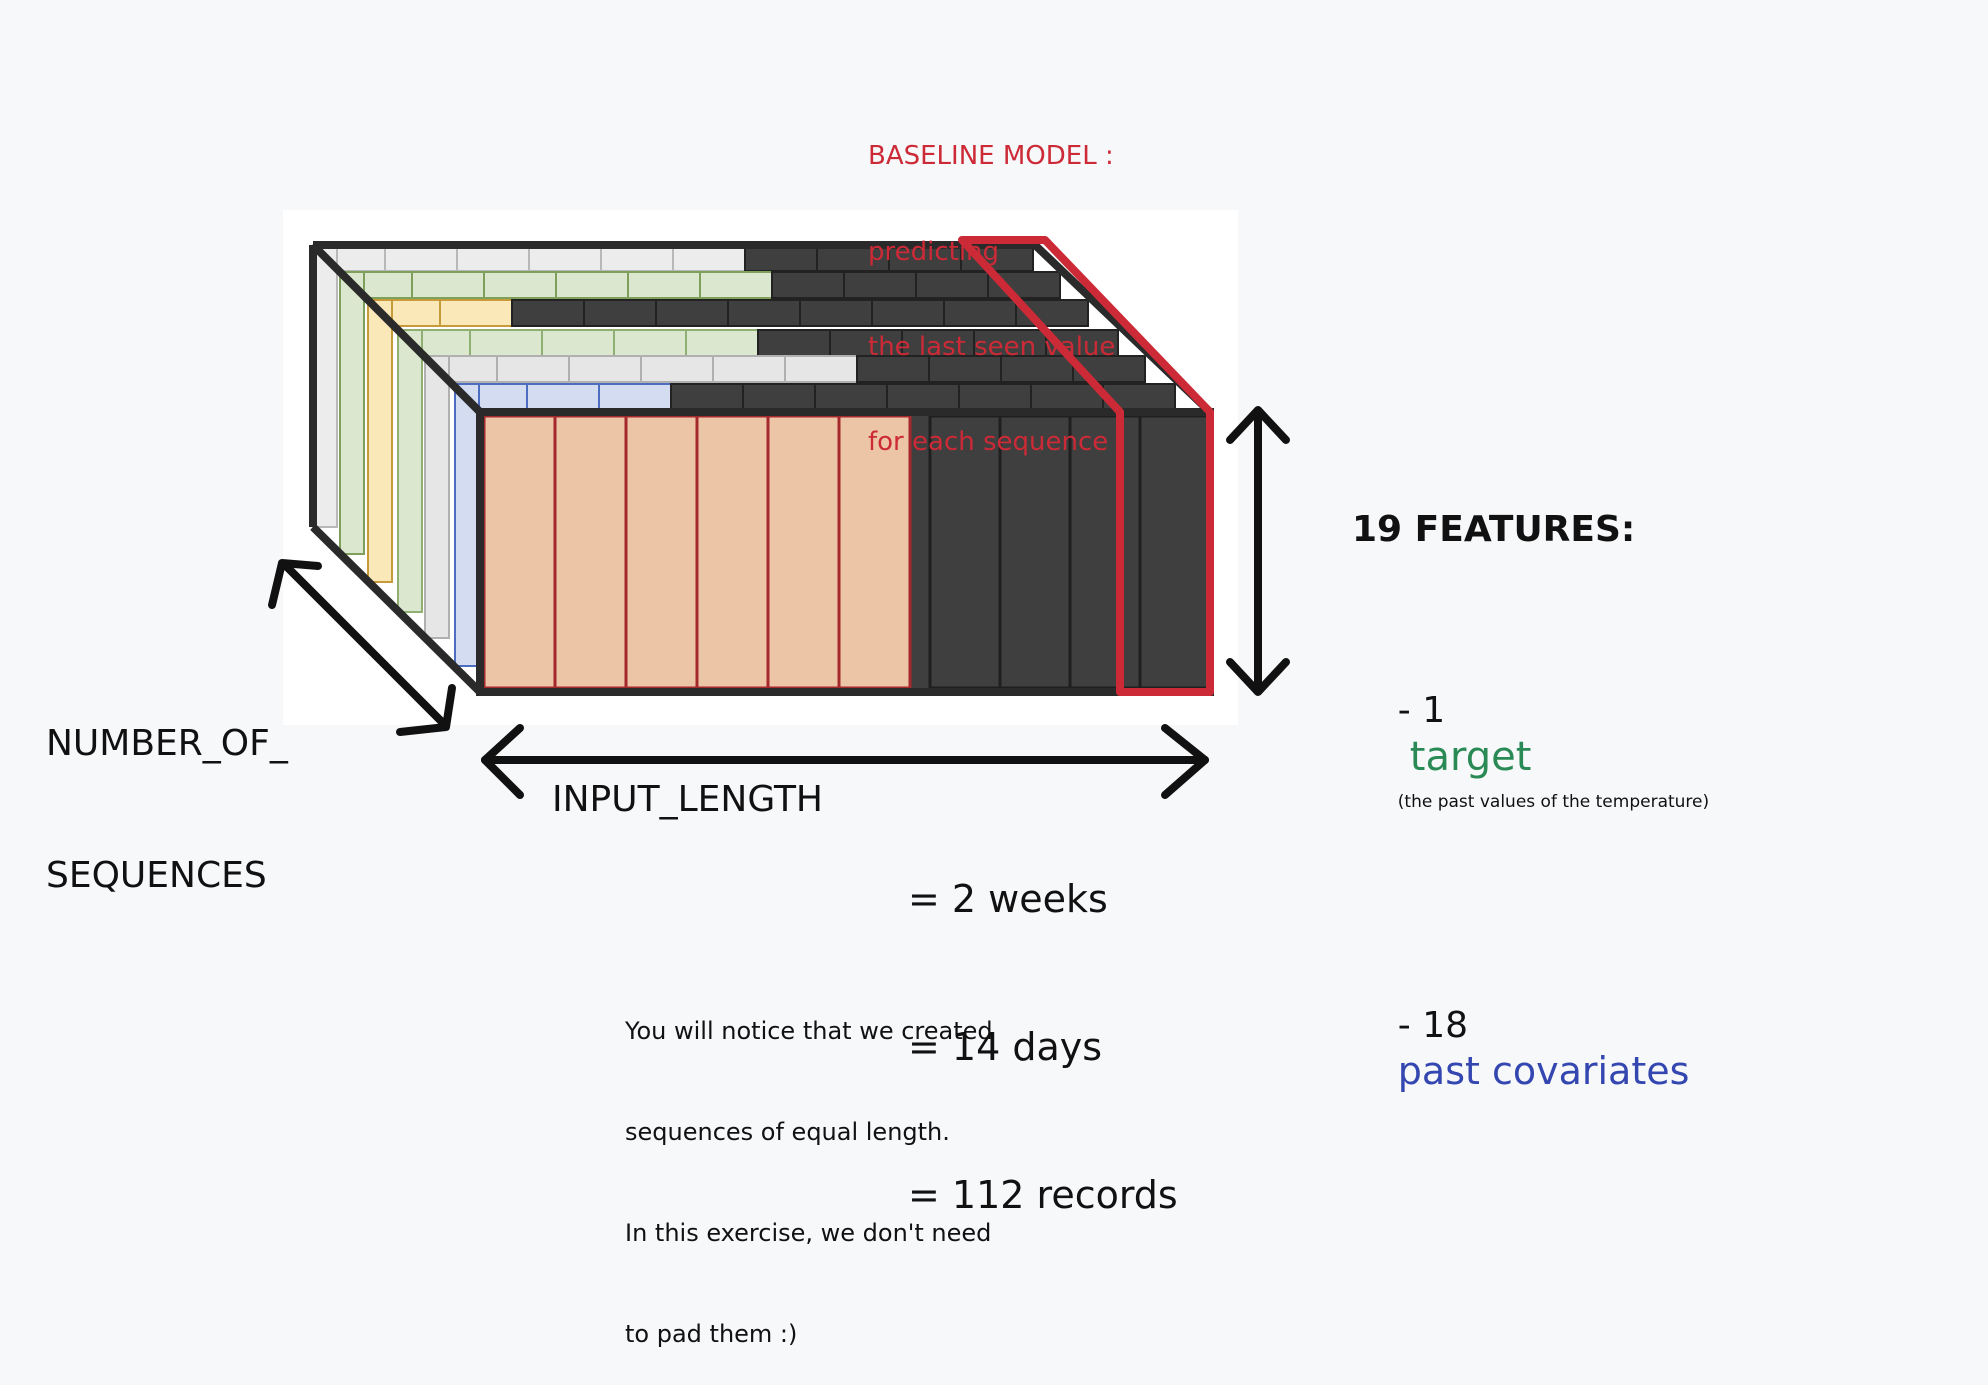 This screenshot has height=1385, width=1988. Describe the element at coordinates (1008, 898) in the screenshot. I see `input-length-eq-1: = 2 weeks` at that location.